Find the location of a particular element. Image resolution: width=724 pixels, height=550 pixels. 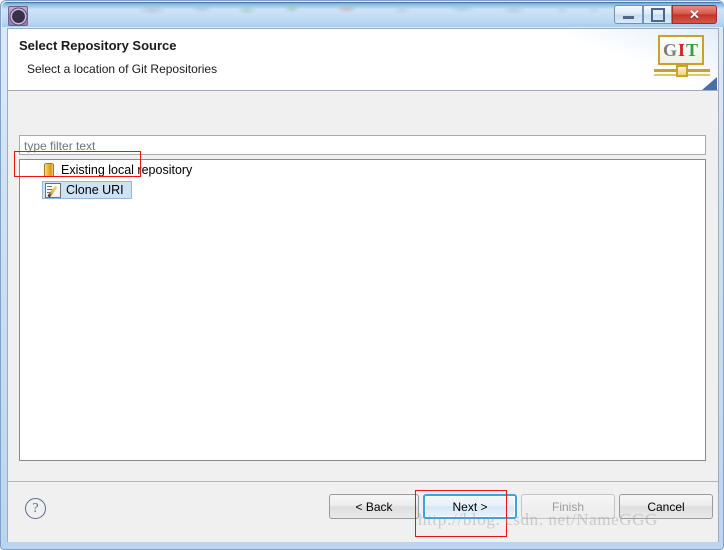

dialog-footer: ? < Back Next > Finish Cancel is located at coordinates (363, 511).